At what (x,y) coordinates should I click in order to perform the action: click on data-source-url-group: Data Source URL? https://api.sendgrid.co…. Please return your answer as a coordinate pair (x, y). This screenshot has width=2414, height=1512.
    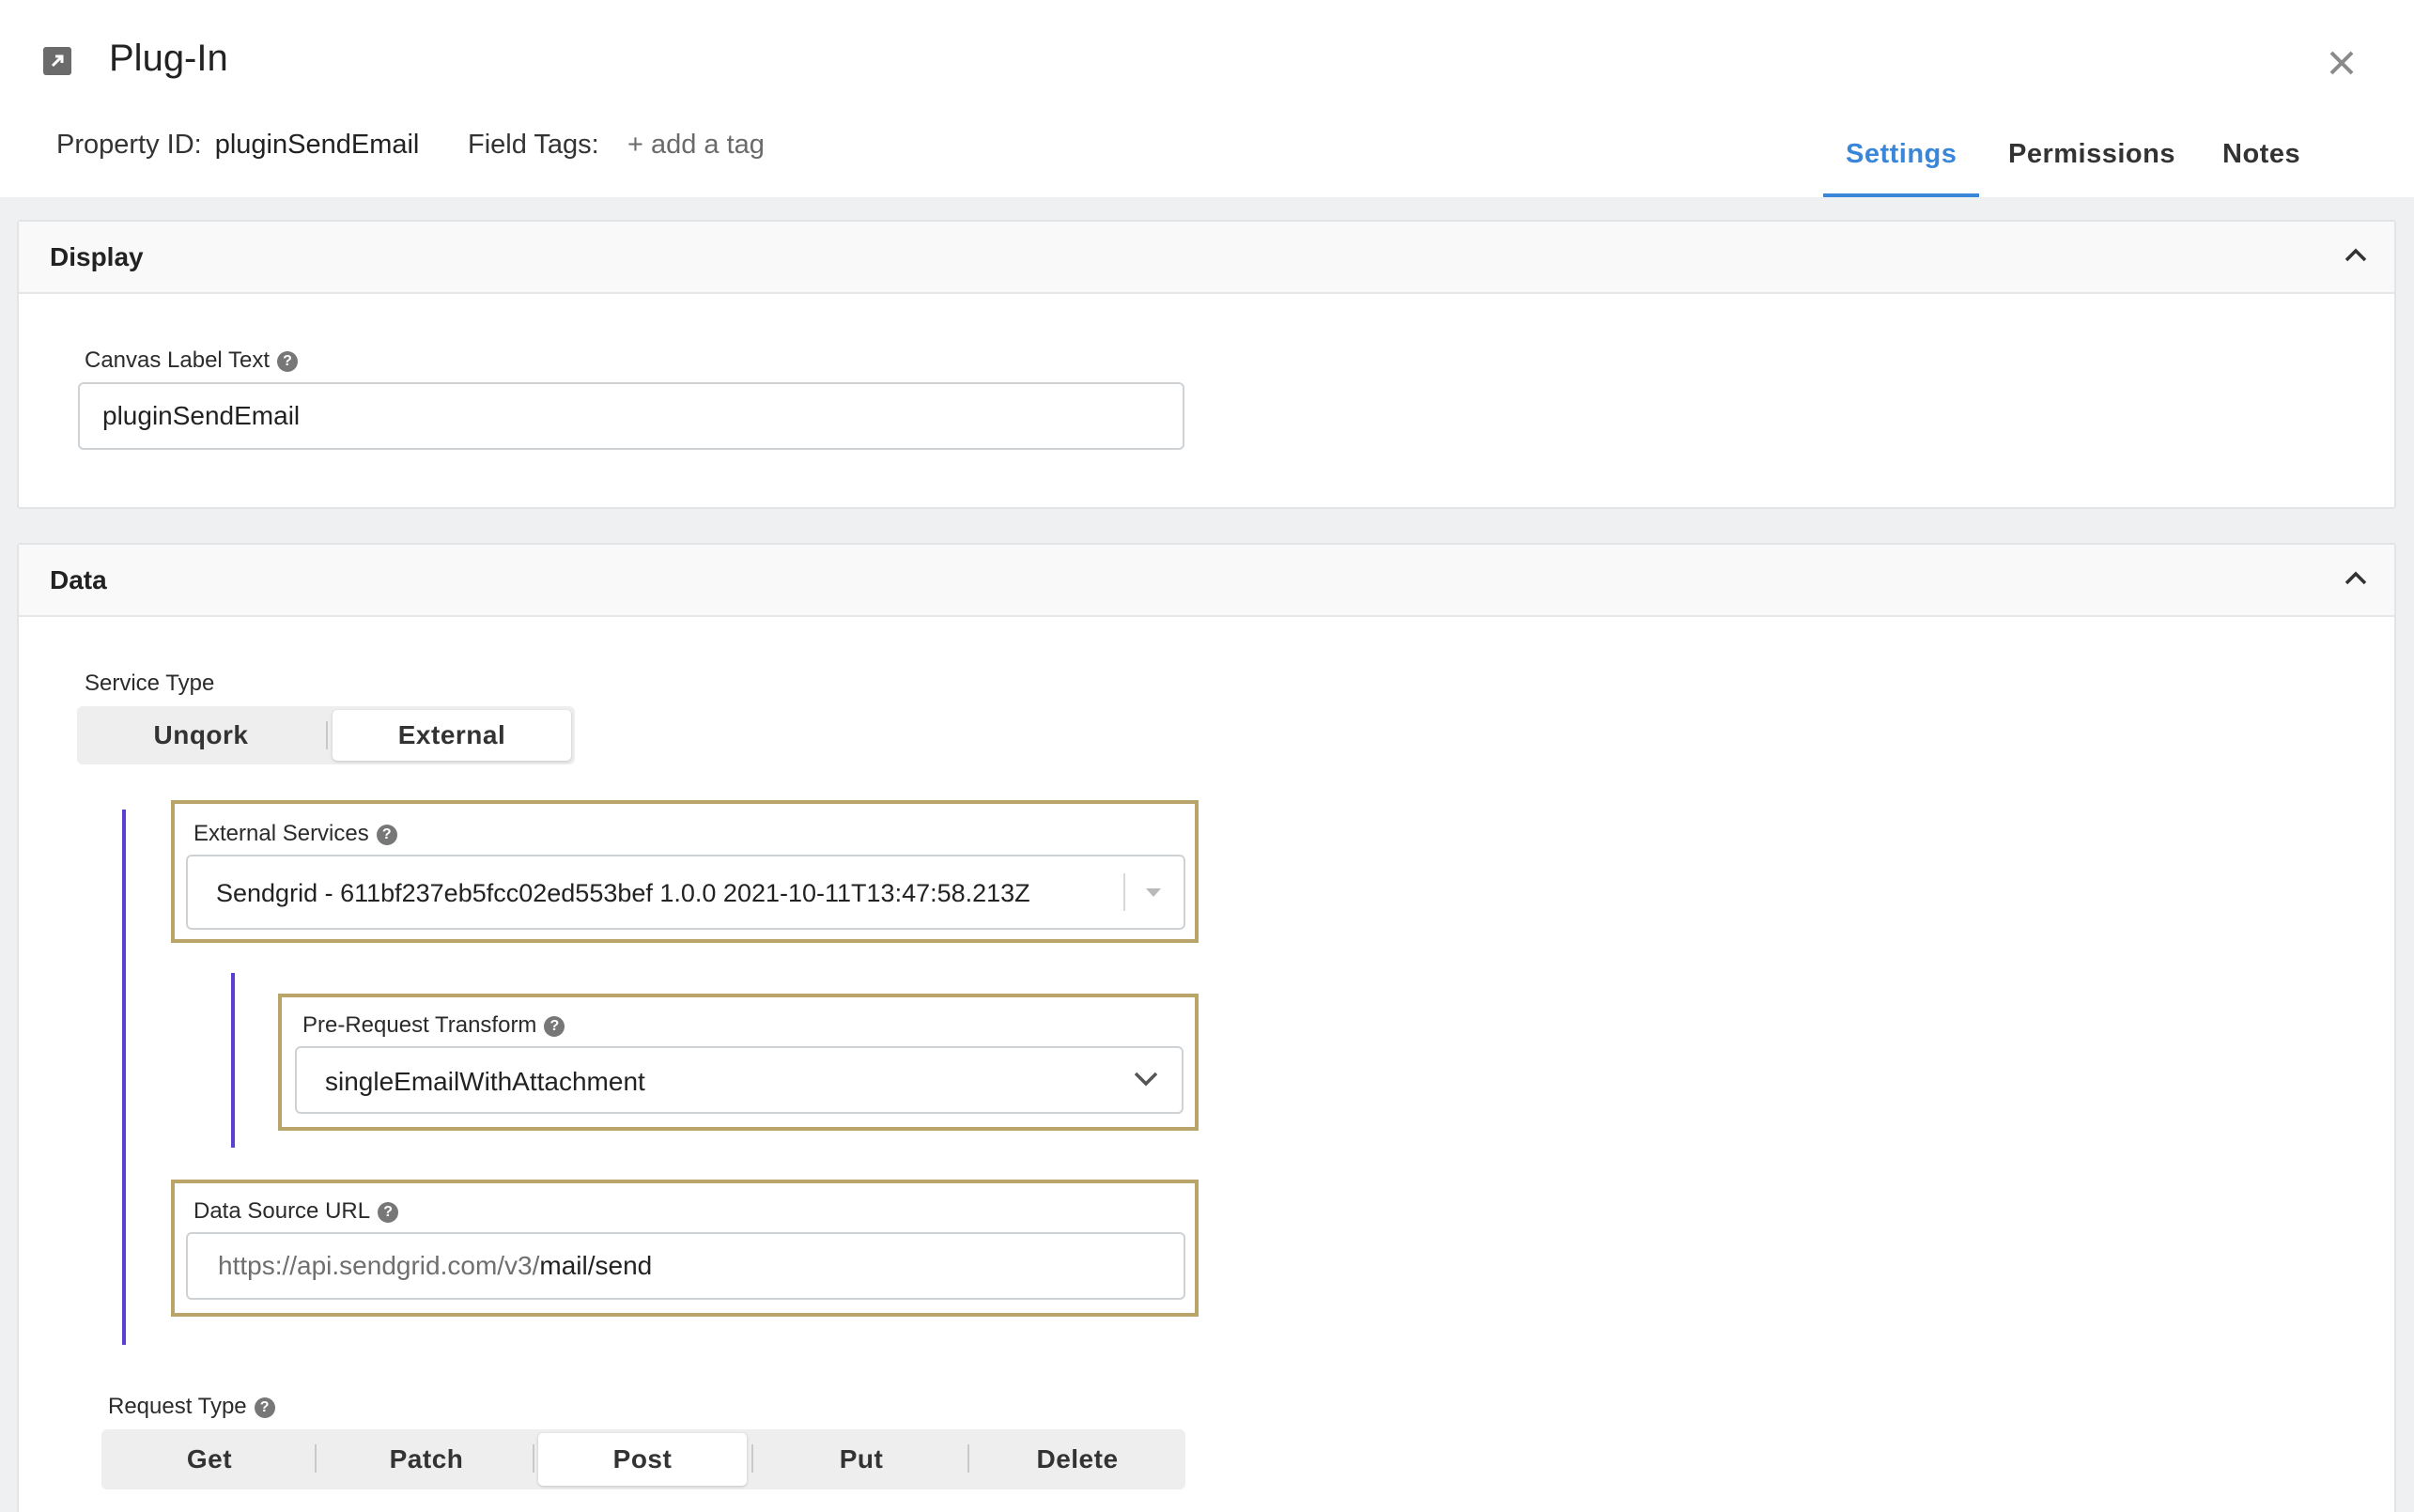
    Looking at the image, I should click on (685, 1248).